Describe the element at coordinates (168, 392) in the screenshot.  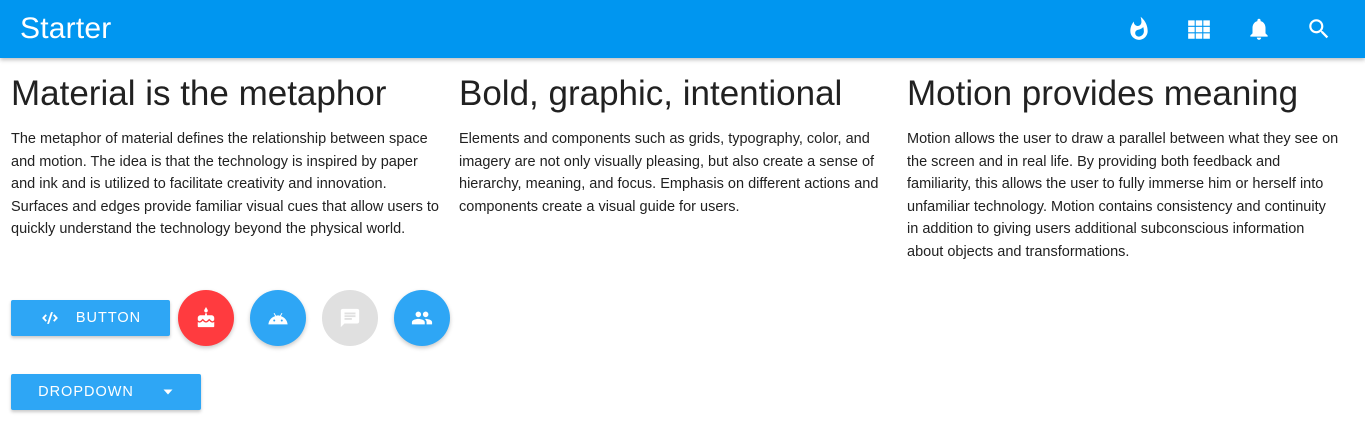
I see `caret-down-icon` at that location.